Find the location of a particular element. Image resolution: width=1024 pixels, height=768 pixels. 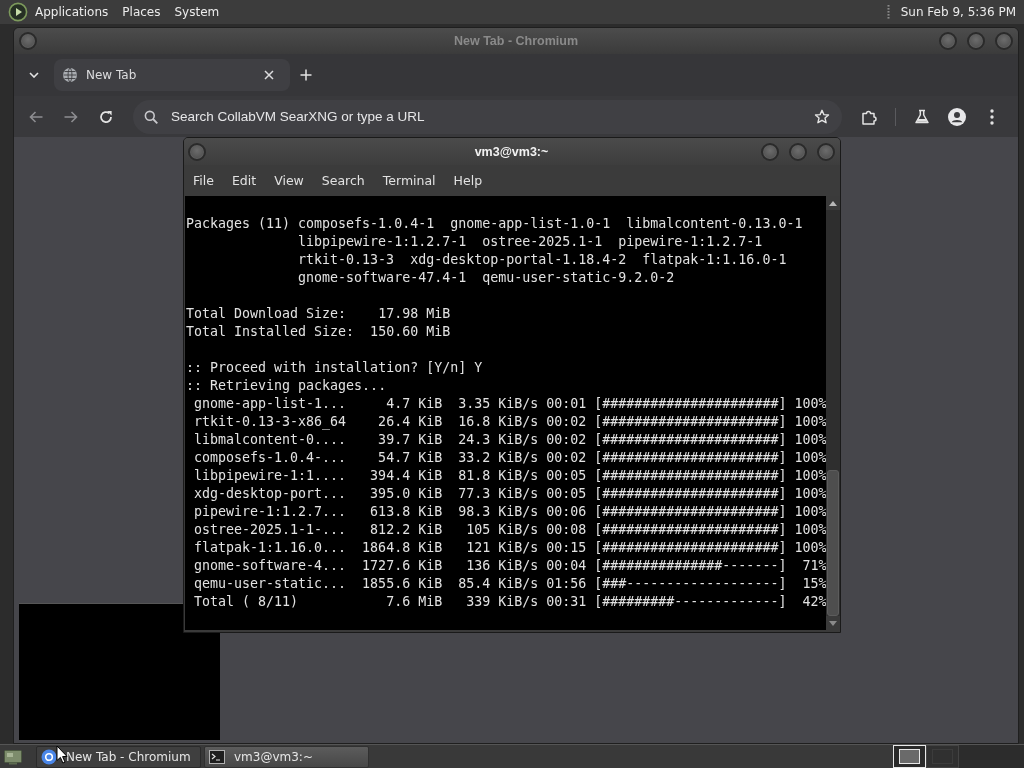

menu-bar-item: View is located at coordinates (289, 180).